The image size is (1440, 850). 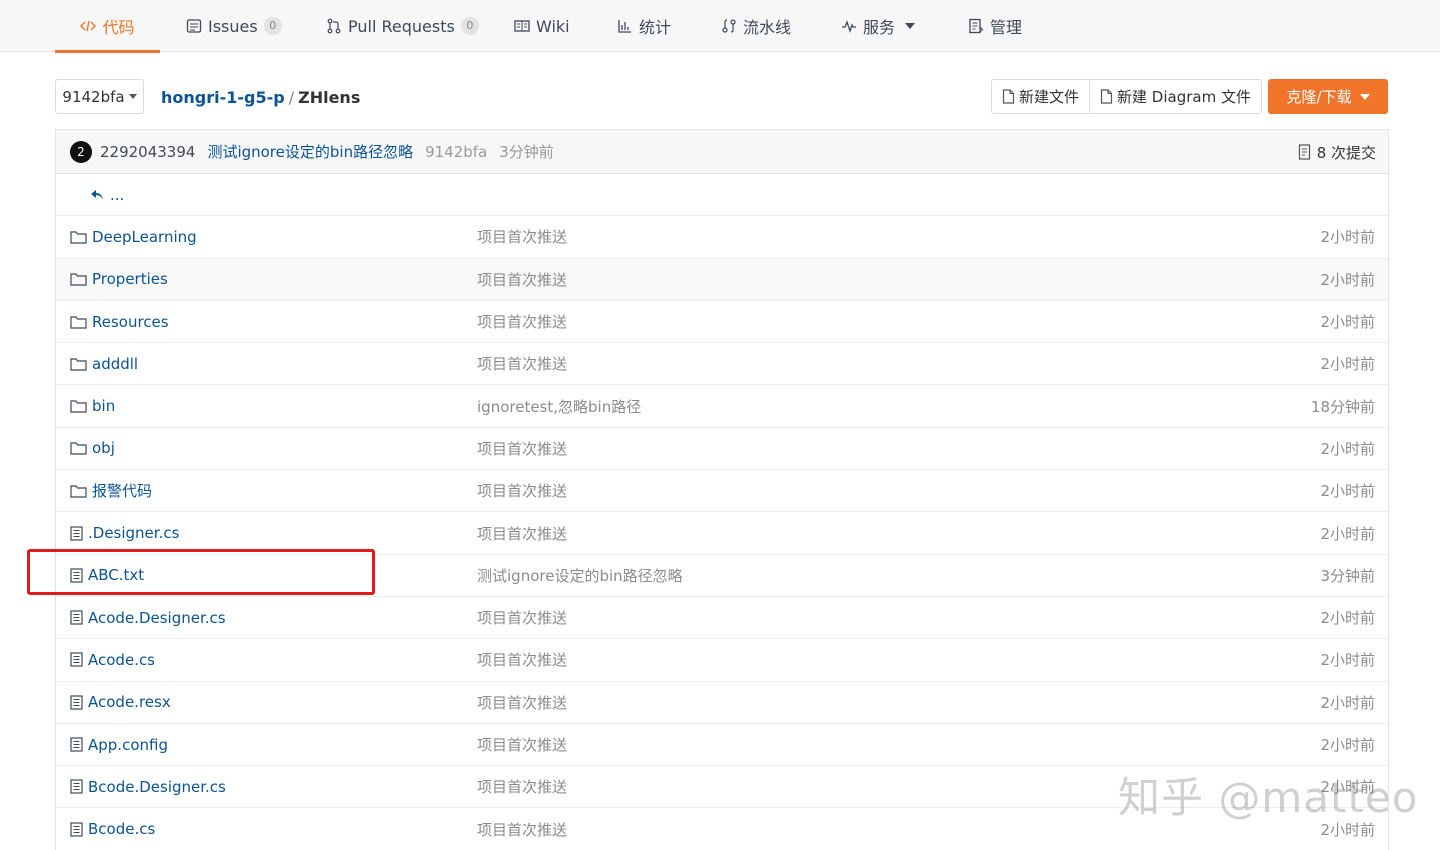 What do you see at coordinates (722, 279) in the screenshot?
I see `file-row: Properties 项目首次推送 2小时前` at bounding box center [722, 279].